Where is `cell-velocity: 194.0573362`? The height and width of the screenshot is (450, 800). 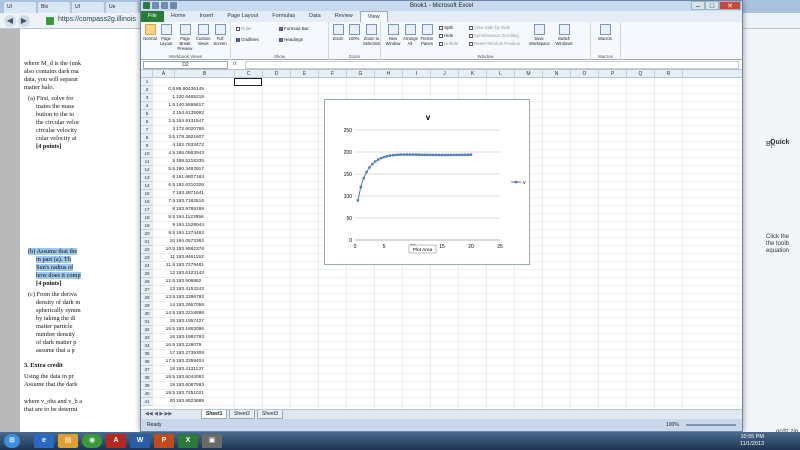
cell-velocity: 194.0573362 is located at coordinates (206, 242).